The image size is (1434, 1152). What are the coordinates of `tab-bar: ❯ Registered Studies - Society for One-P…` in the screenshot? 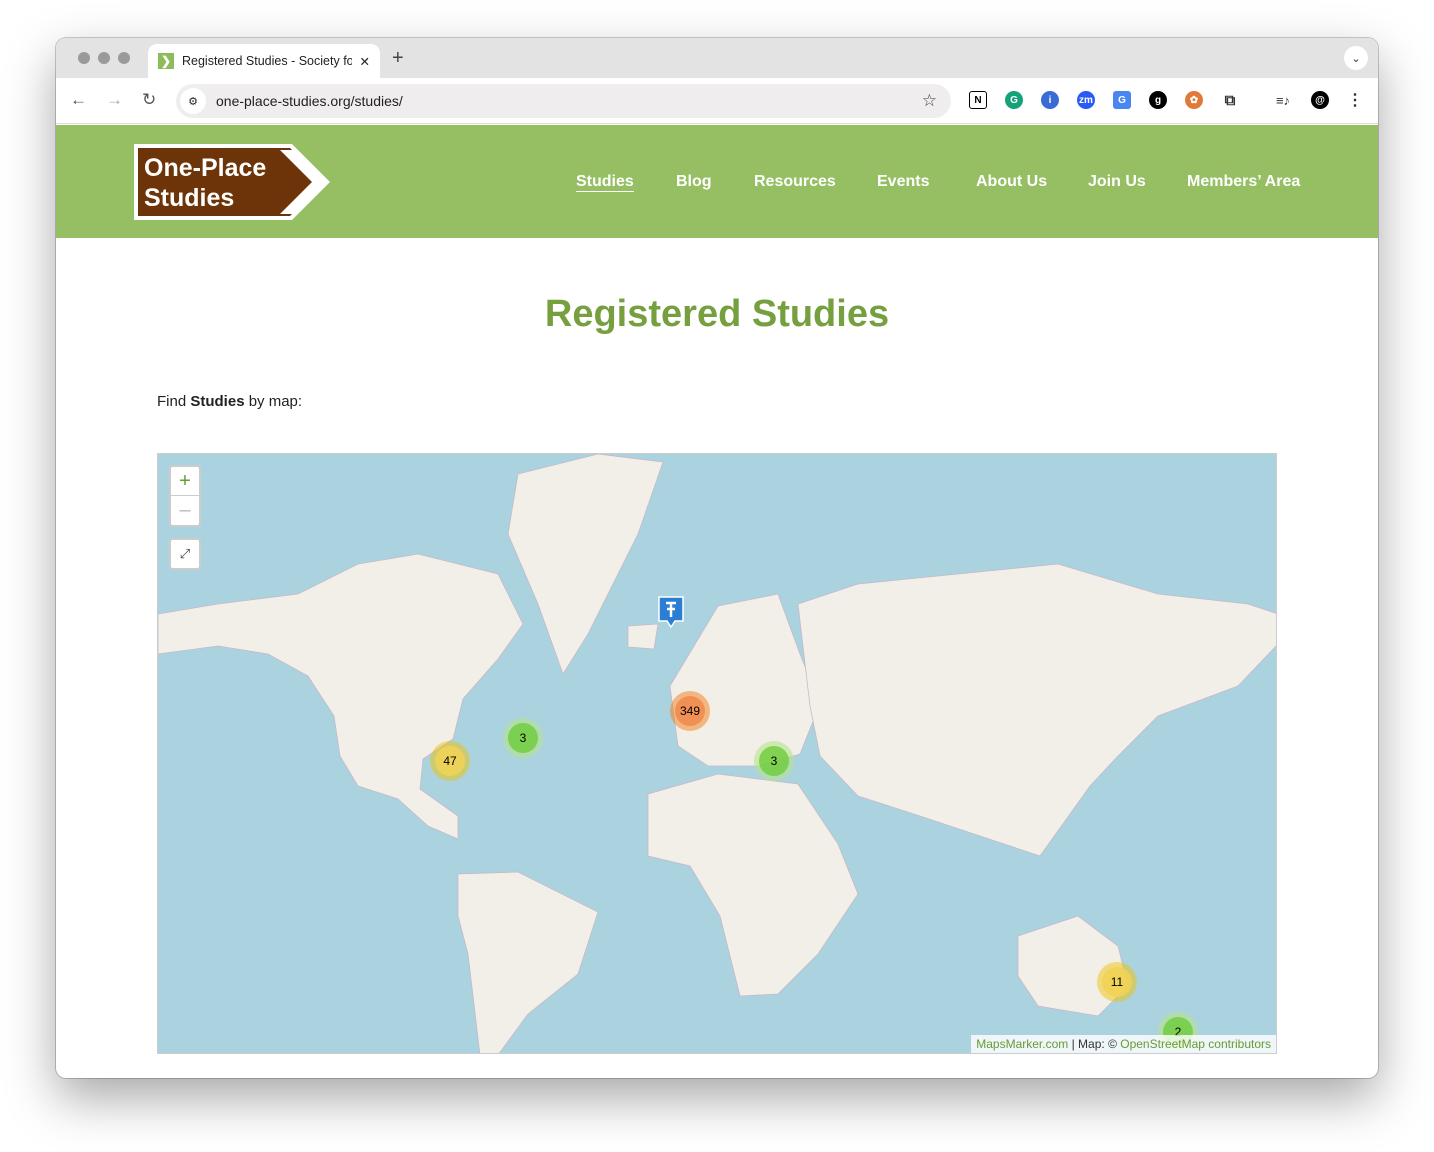 It's located at (717, 58).